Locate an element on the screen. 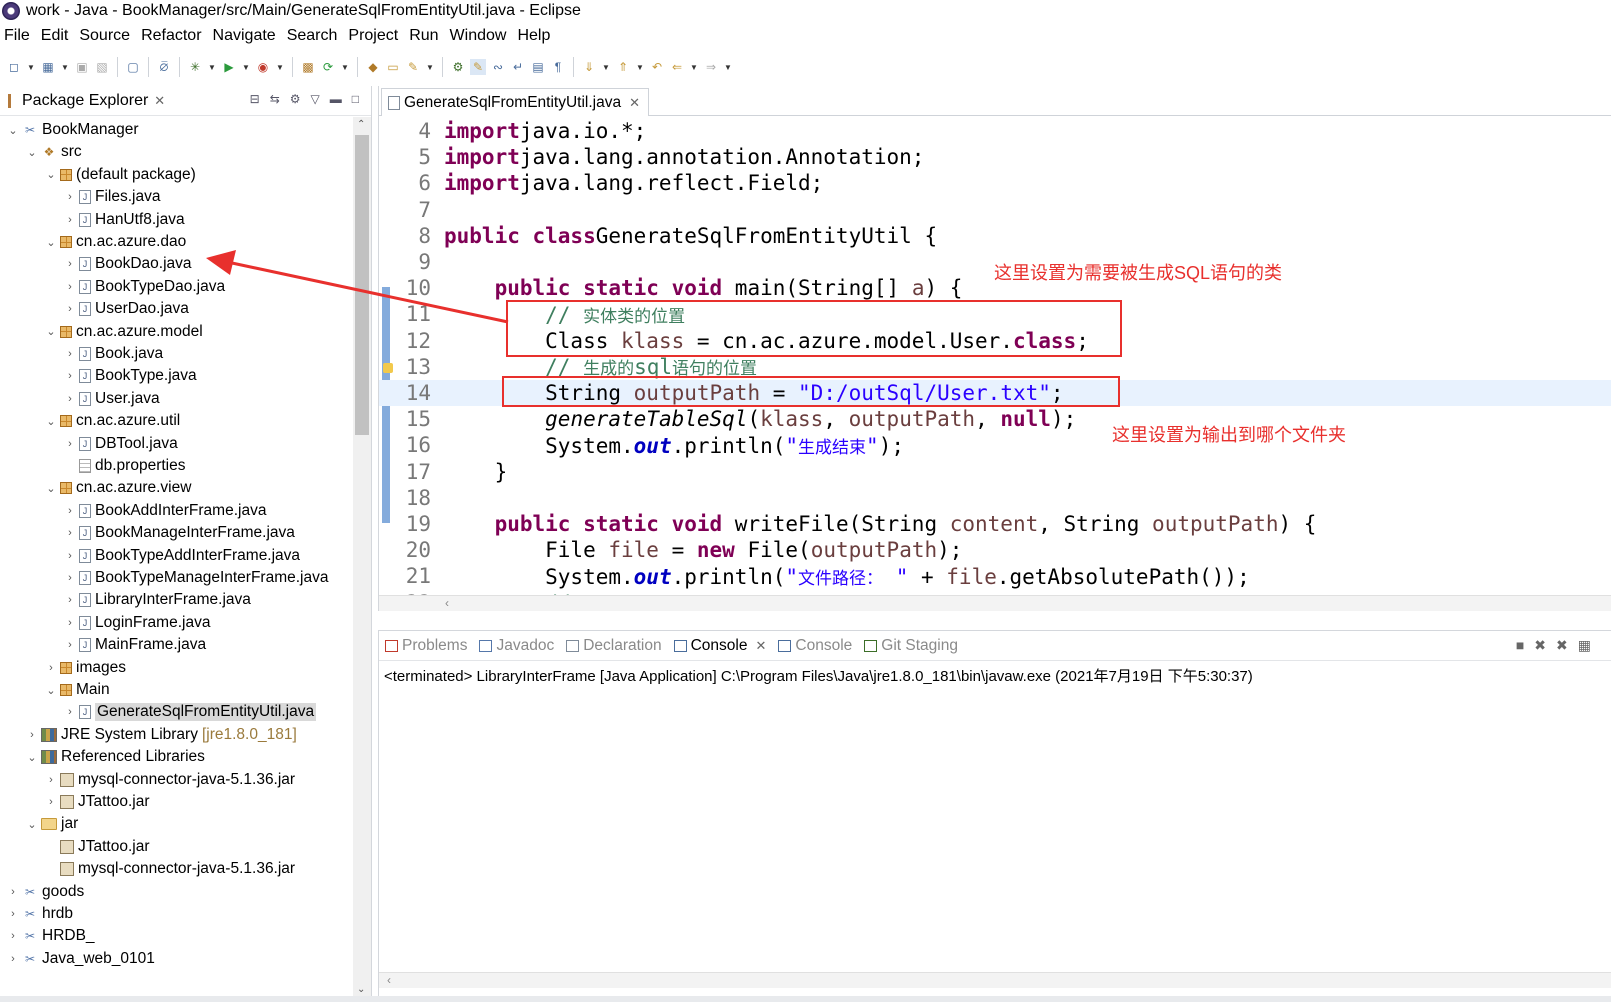  tree-item: ⌄ ✂ BookManager is located at coordinates (72, 130).